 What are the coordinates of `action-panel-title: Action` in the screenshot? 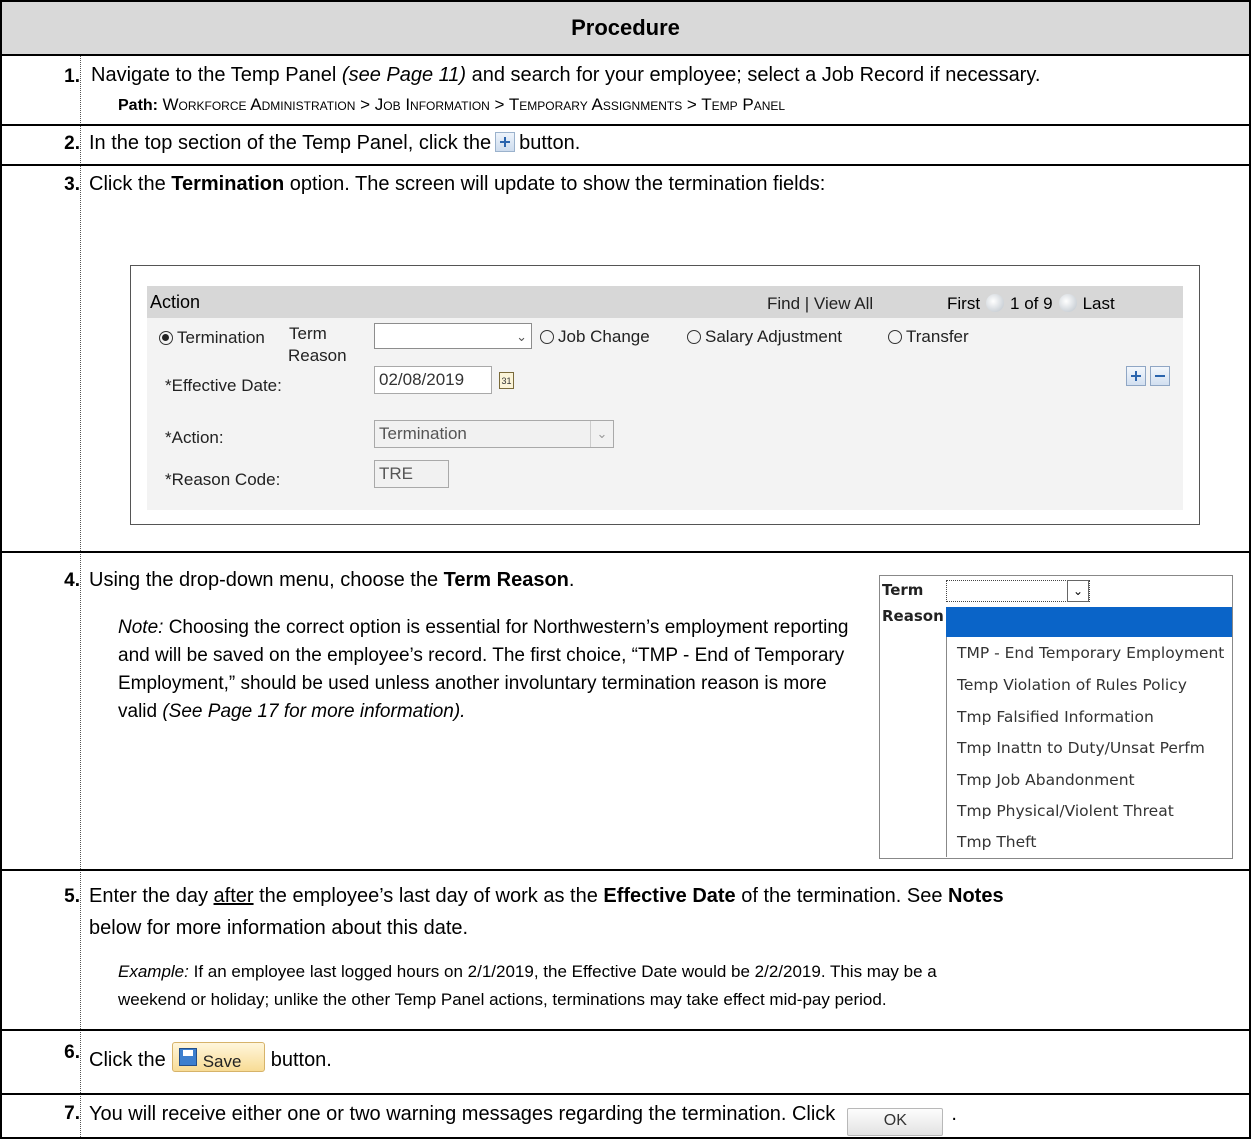 It's located at (175, 302).